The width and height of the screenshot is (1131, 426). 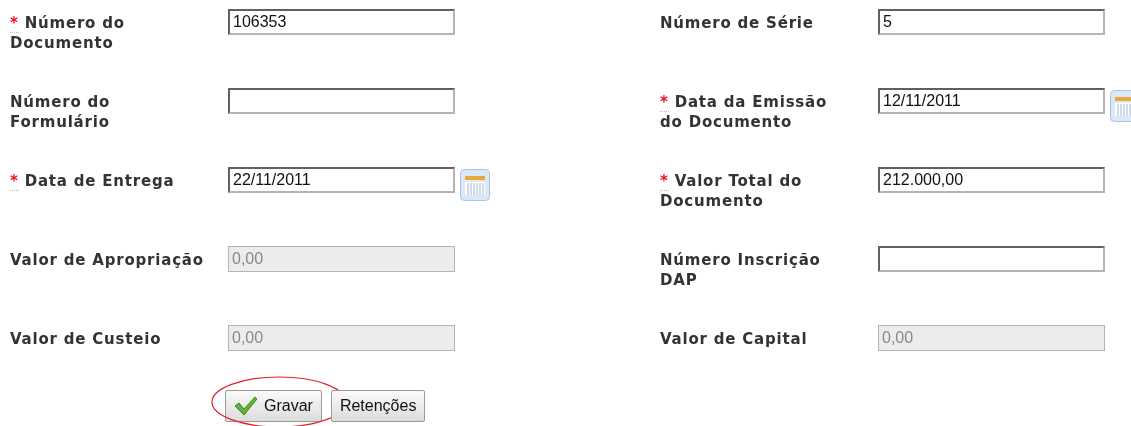 What do you see at coordinates (991, 101) in the screenshot?
I see `input-field: 12/11/2011` at bounding box center [991, 101].